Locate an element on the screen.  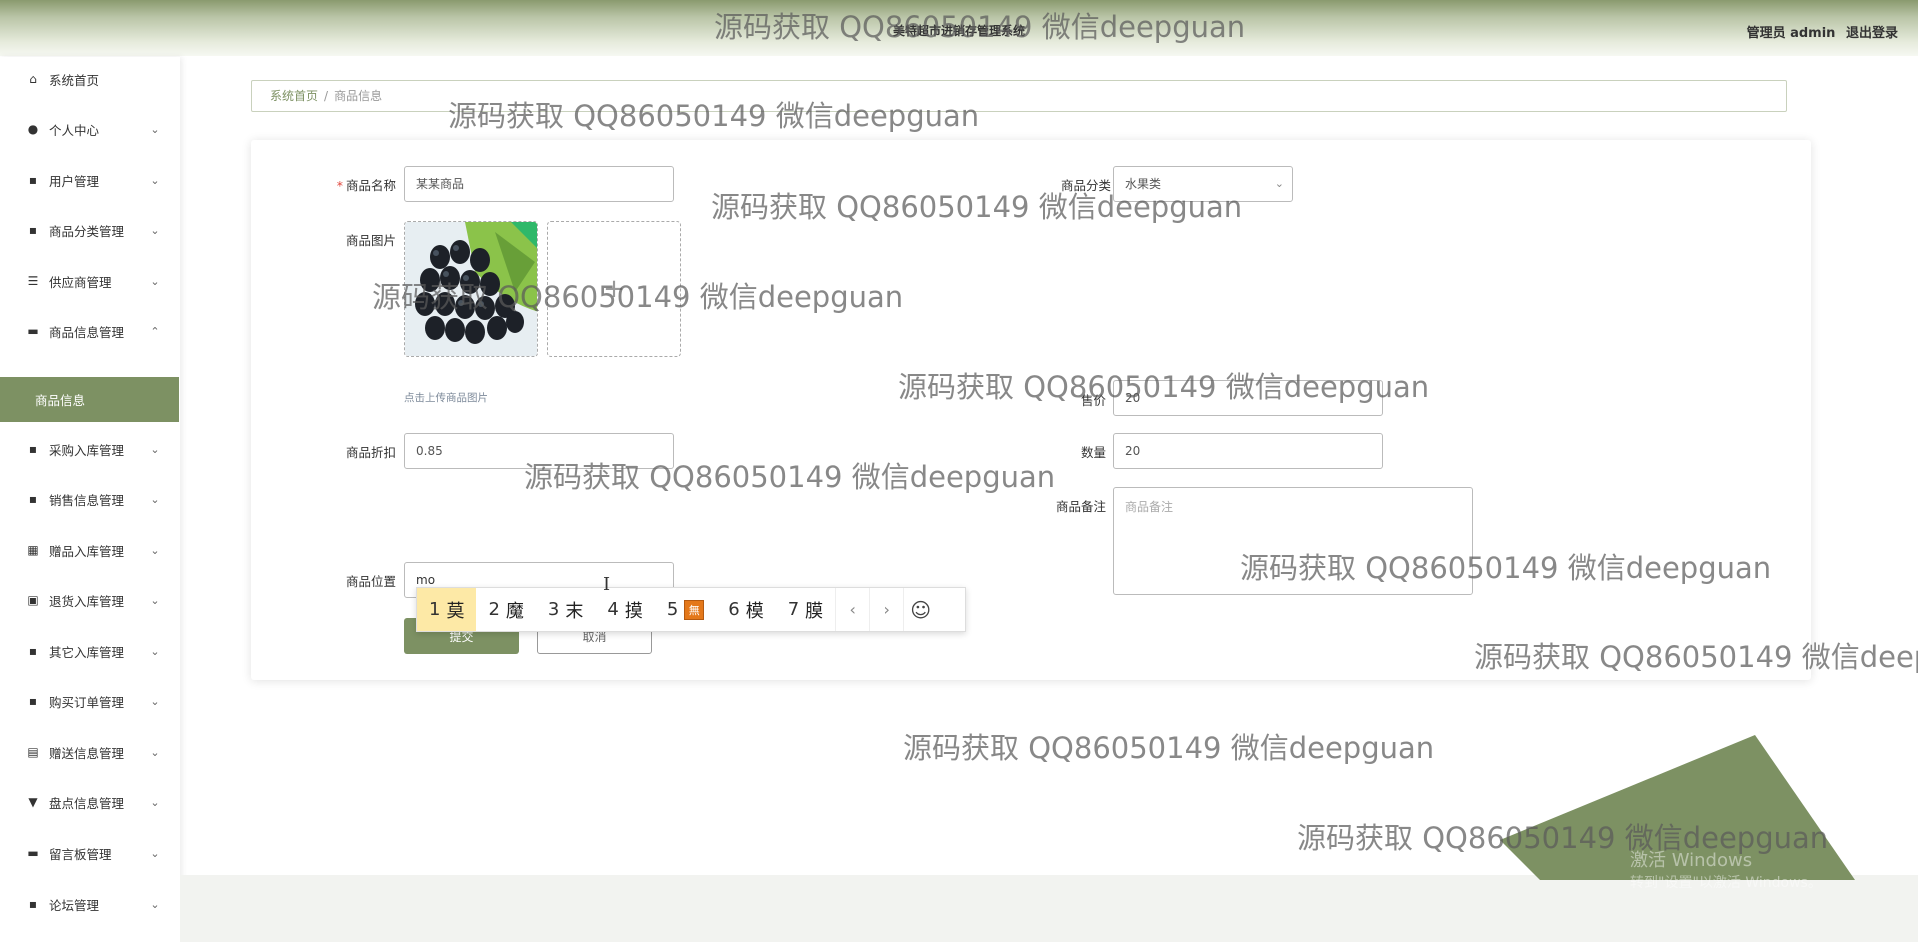
sidebar-item-product: ▬ 商品信息管理 ⌃ is located at coordinates (89, 331).